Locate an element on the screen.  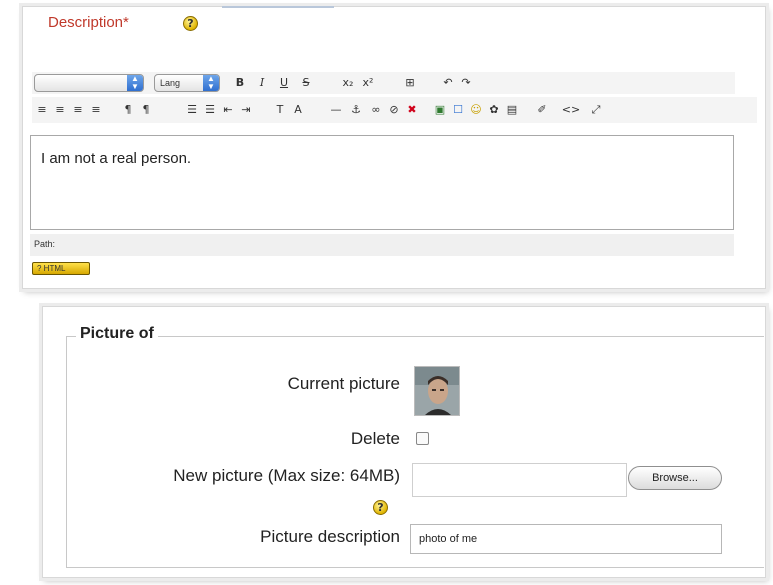
path-label: Path: is located at coordinates (45, 244).